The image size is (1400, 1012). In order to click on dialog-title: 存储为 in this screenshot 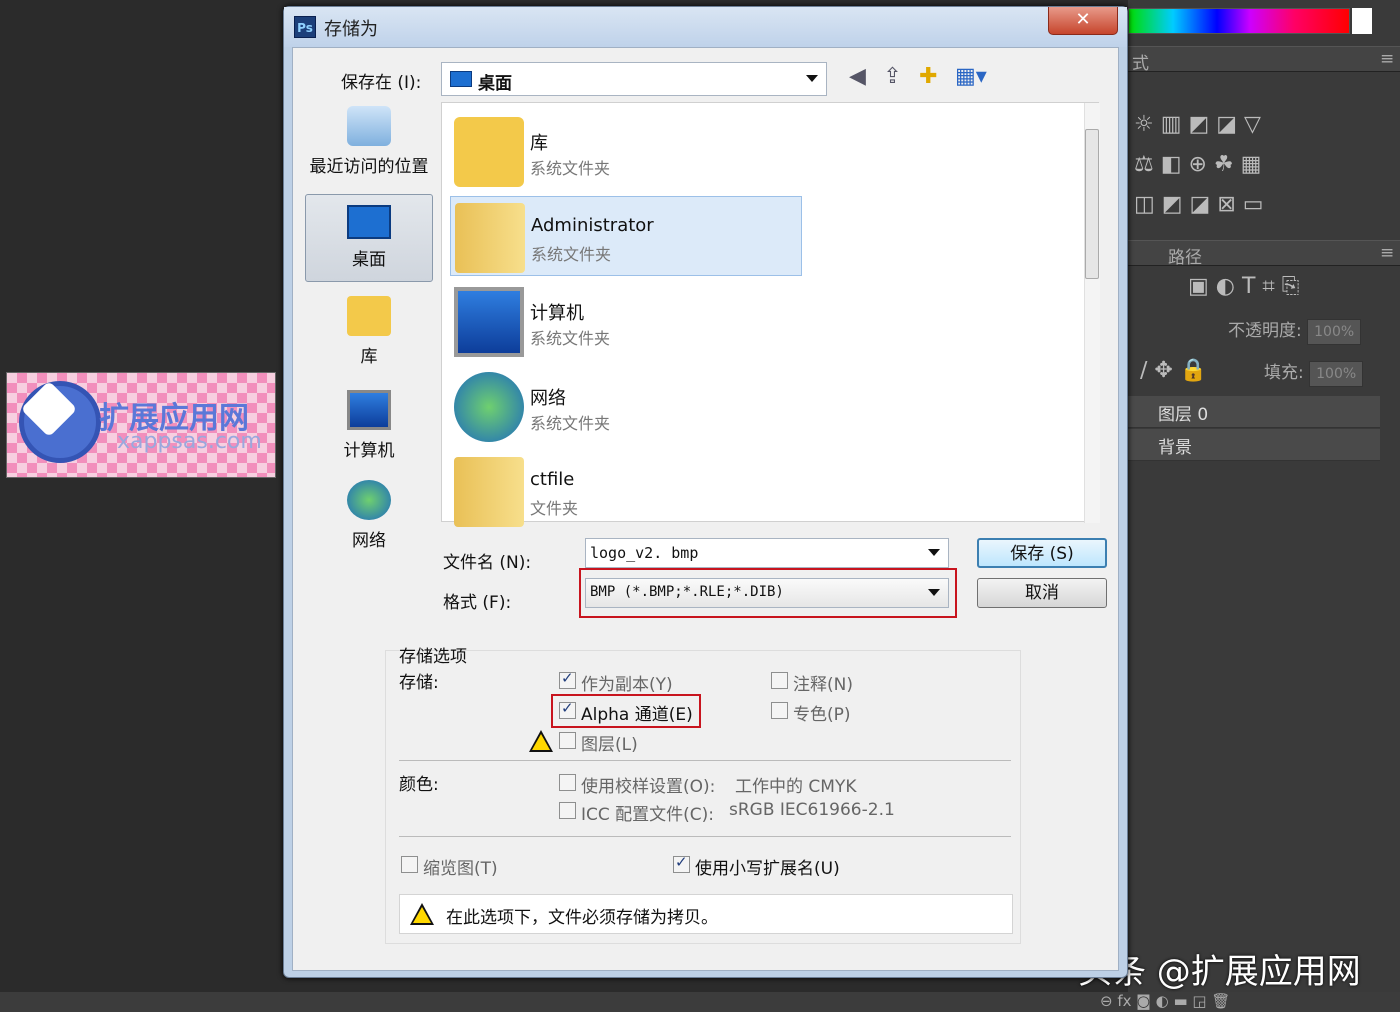, I will do `click(351, 29)`.